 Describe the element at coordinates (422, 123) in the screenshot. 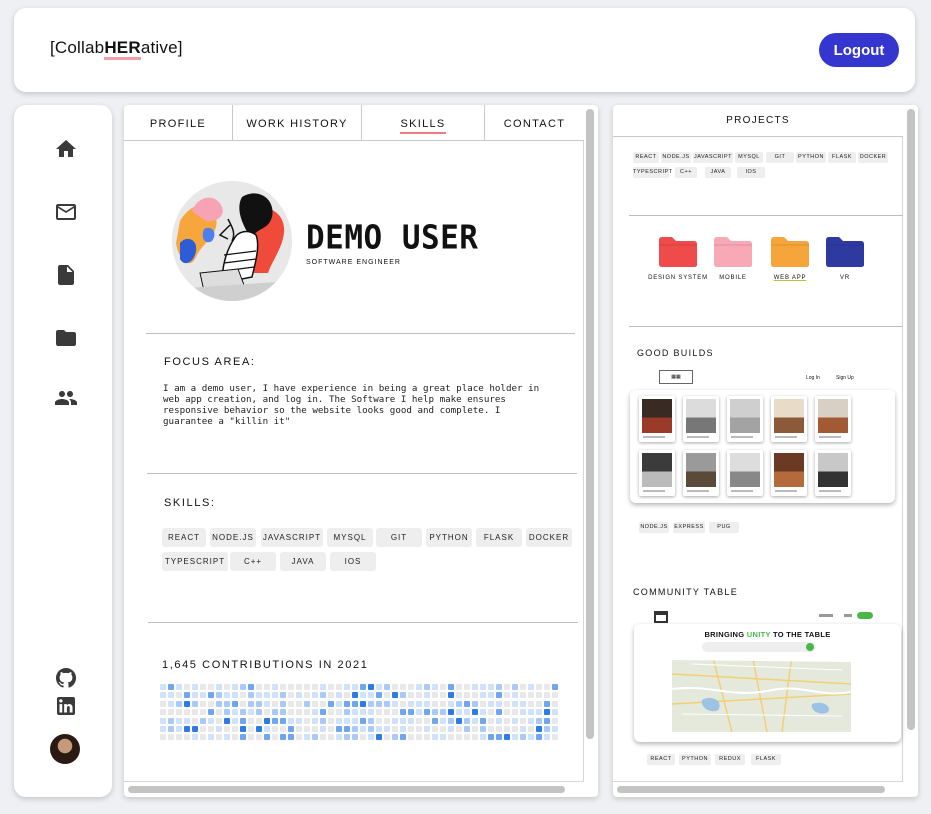

I see `tab-skills: SKILLS` at that location.